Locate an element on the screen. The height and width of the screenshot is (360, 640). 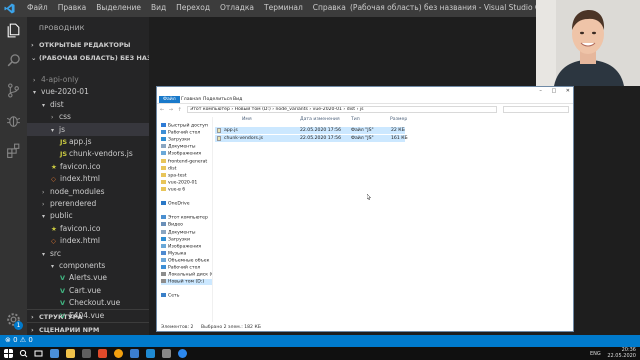
nav-item: Этот компьютер is located at coordinates (186, 218).